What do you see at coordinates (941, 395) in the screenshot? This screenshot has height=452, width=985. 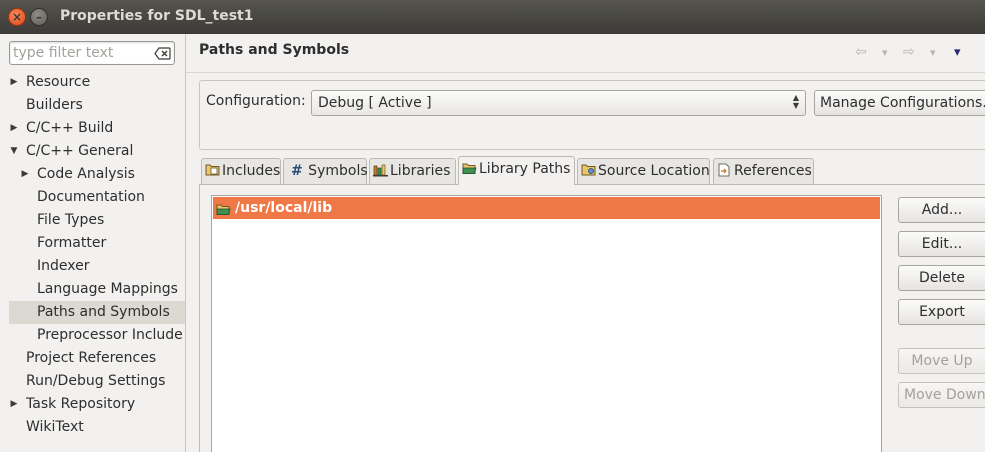 I see `move-down-button: Move Down` at bounding box center [941, 395].